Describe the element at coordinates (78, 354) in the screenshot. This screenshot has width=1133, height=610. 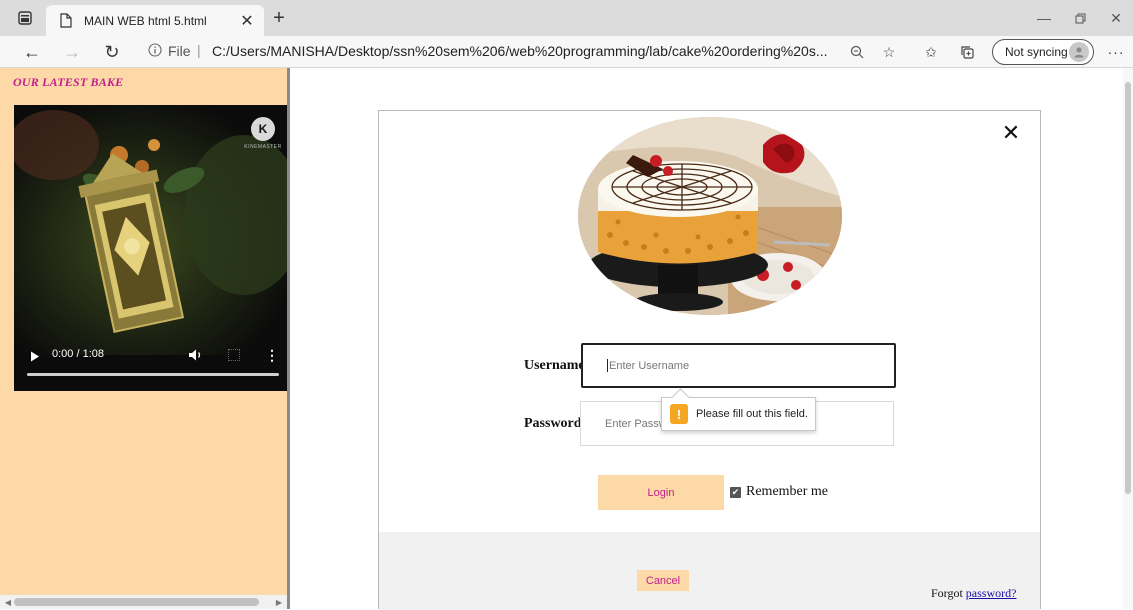
I see `video-time: 0:00 / 1:08` at that location.